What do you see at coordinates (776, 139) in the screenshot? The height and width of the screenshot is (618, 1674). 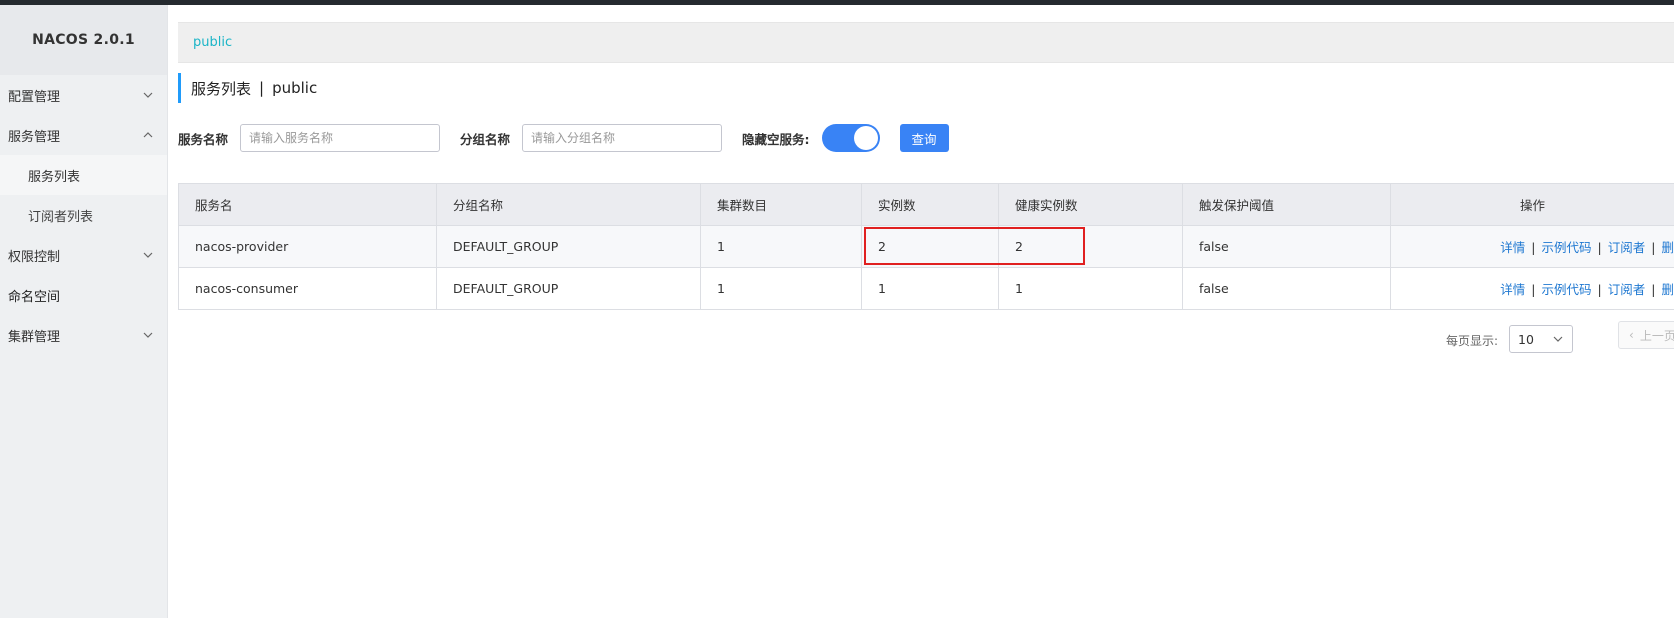 I see `hide-empty-label: 隐藏空服务:` at bounding box center [776, 139].